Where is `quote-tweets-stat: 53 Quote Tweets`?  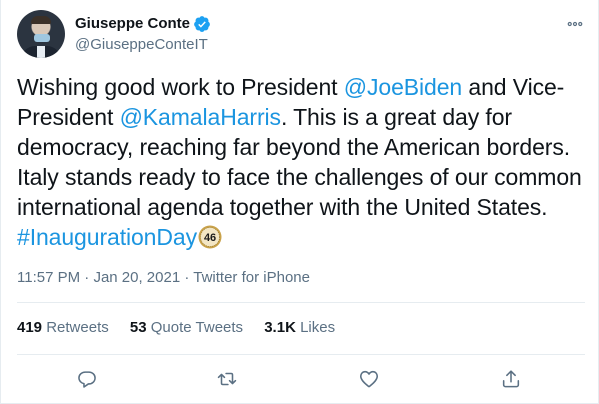
quote-tweets-stat: 53 Quote Tweets is located at coordinates (186, 328).